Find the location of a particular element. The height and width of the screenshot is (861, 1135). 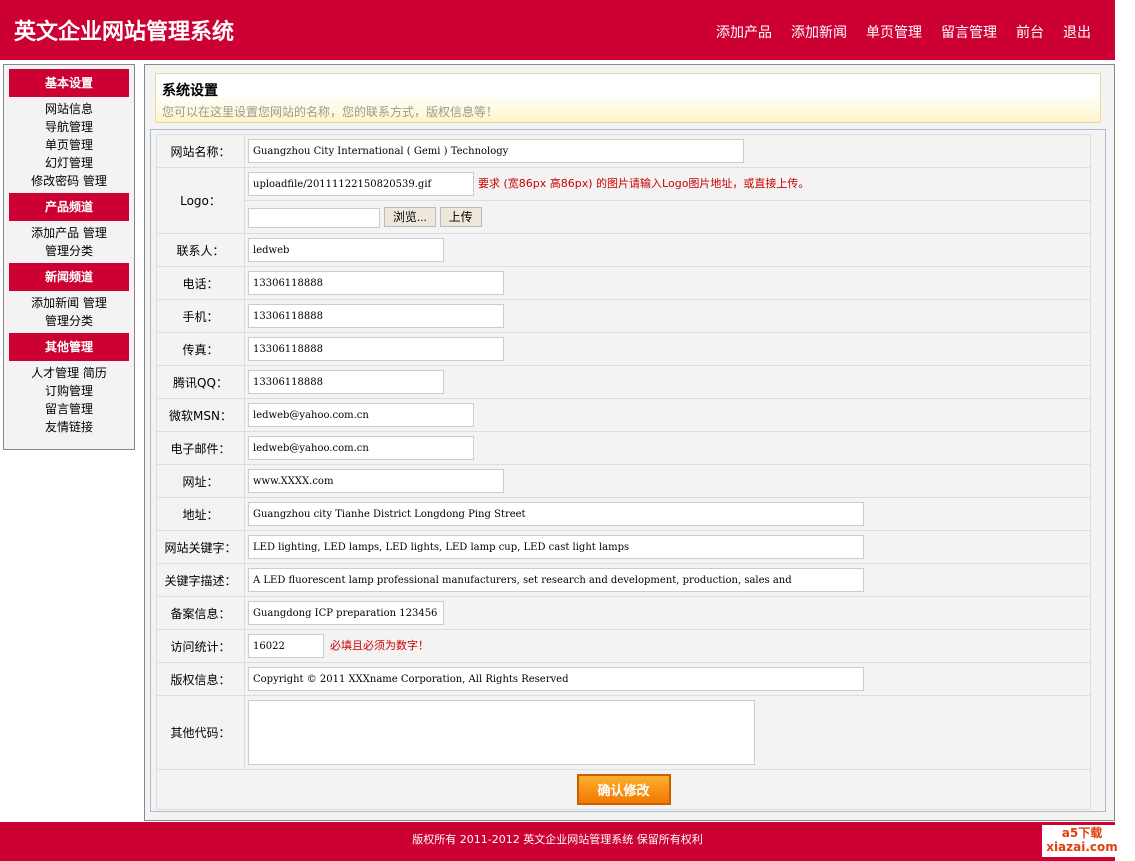

label-email: 电子邮件： is located at coordinates (200, 448).